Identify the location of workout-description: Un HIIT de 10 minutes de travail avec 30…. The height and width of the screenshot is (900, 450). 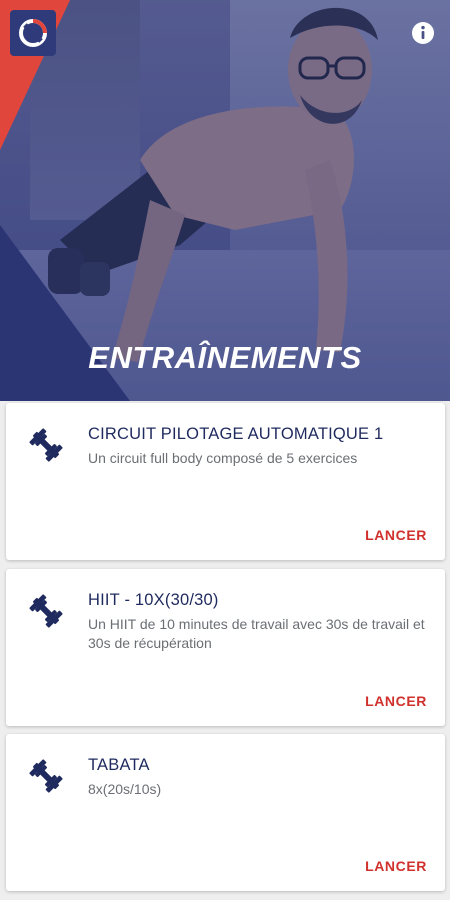
(256, 633).